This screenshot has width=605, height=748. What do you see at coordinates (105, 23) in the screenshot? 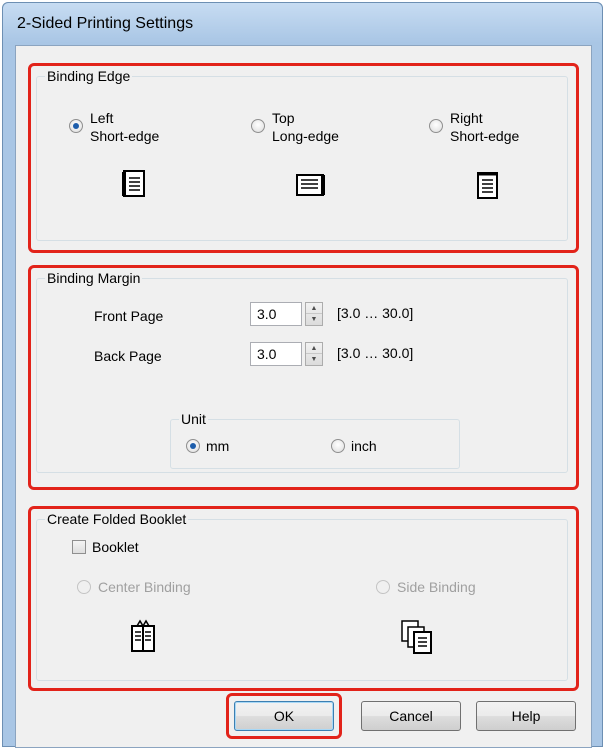
I see `dialog-title: 2-Sided Printing Settings` at bounding box center [105, 23].